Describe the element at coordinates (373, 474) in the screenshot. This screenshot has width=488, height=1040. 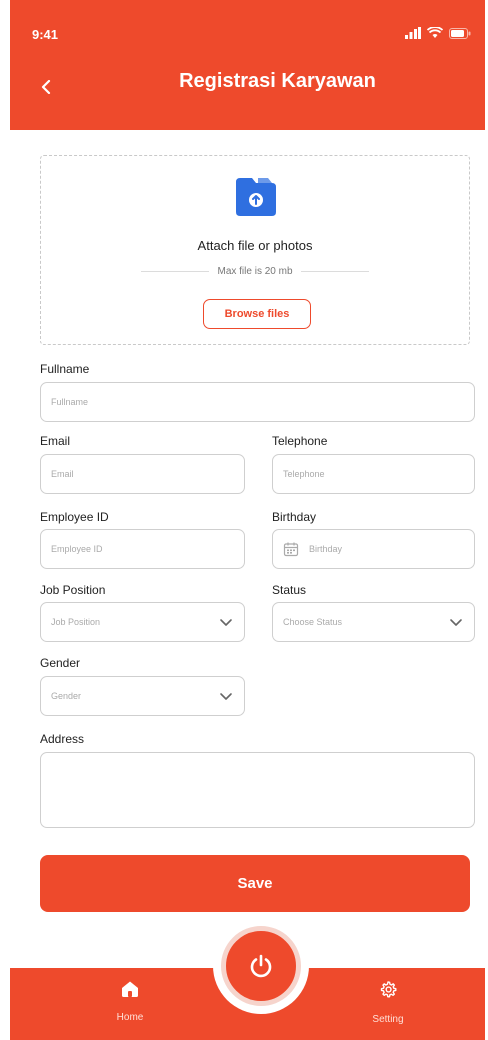
I see `telephone-input: Telephone` at that location.